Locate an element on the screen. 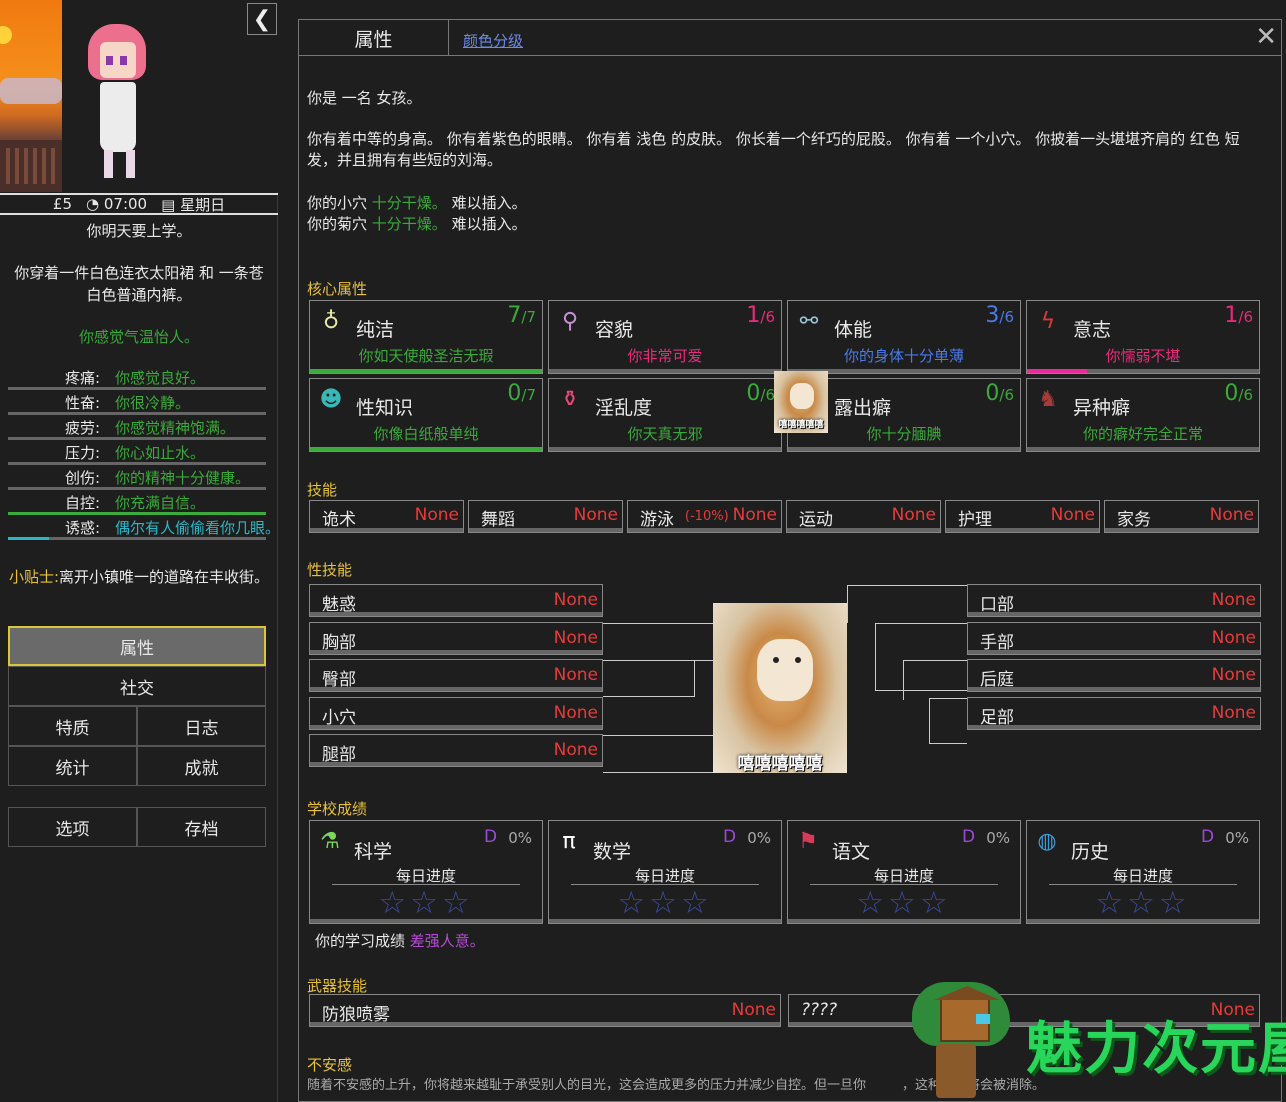  core-description: 你的癖好完全正常 is located at coordinates (1142, 434).